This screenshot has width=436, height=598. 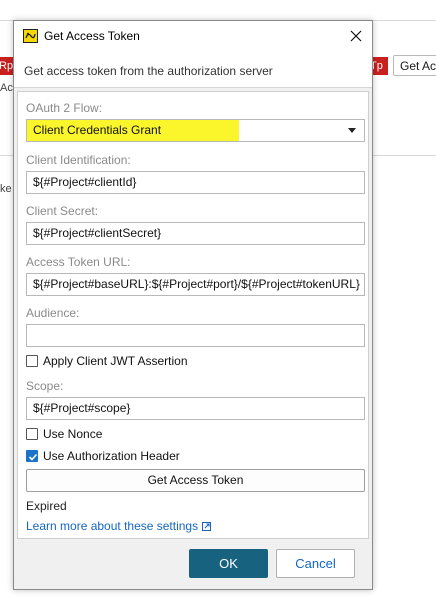 I want to click on background-text-fragment: ke, so click(x=6, y=189).